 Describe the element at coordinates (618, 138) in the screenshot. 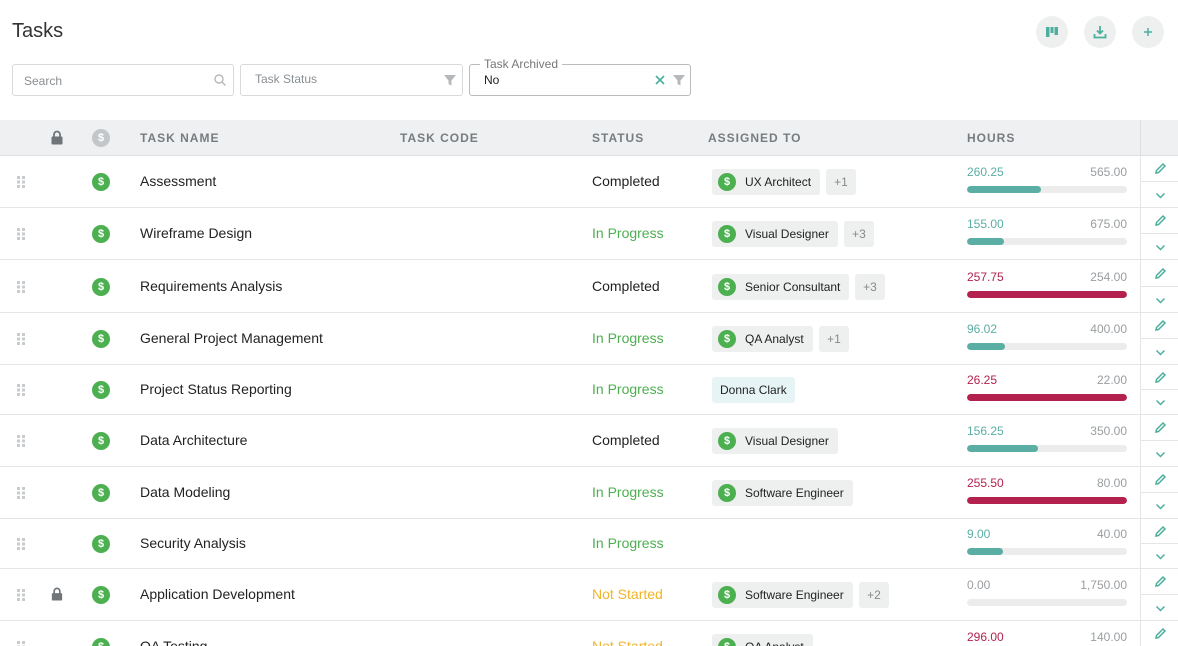

I see `column-status: STATUS` at that location.